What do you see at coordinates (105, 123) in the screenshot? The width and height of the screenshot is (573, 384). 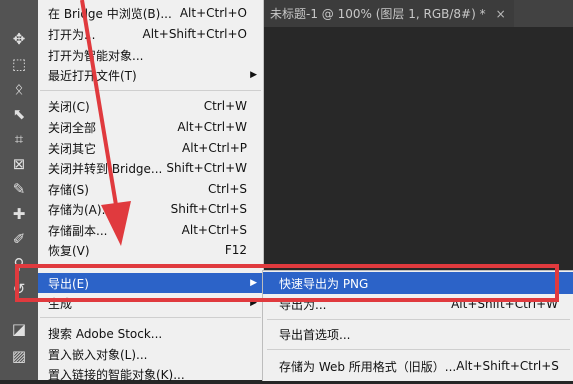 I see `annotation-arrow-icon` at bounding box center [105, 123].